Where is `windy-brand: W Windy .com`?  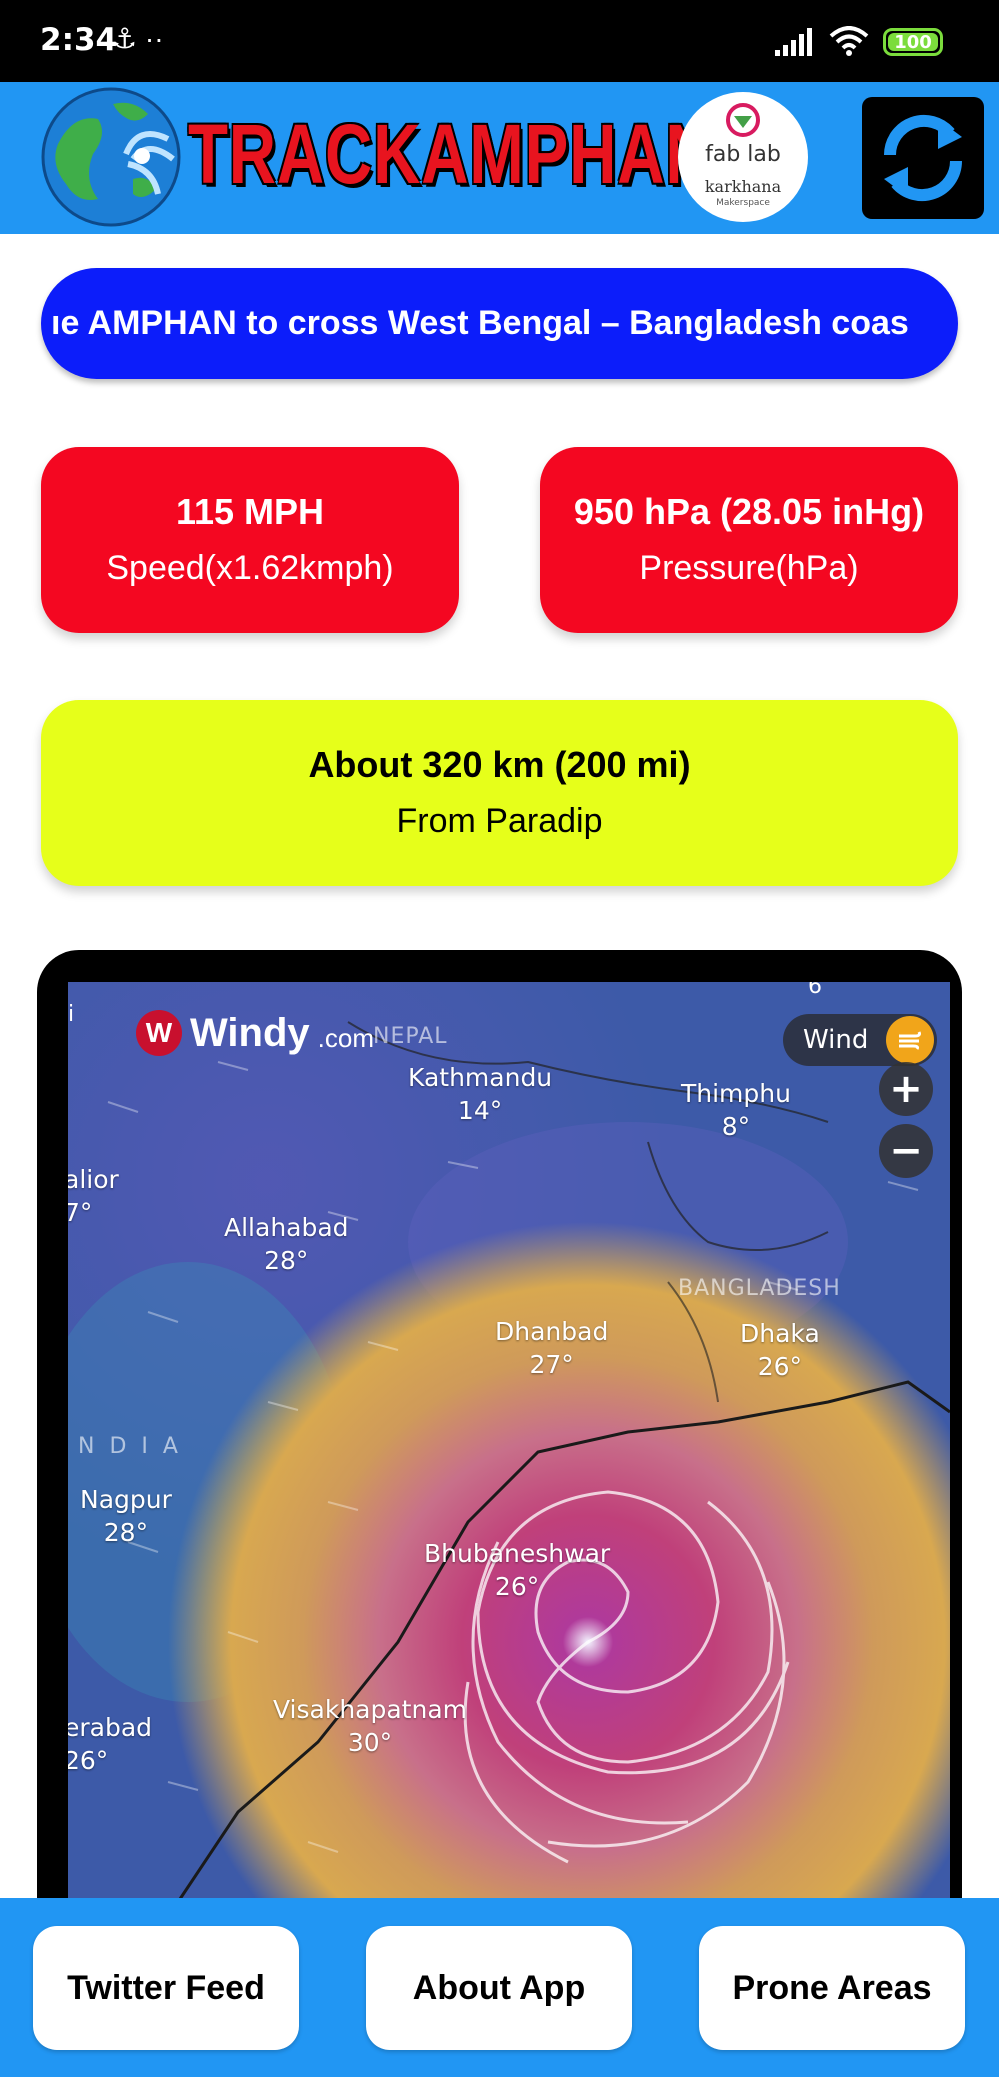
windy-brand: W Windy .com is located at coordinates (255, 1033).